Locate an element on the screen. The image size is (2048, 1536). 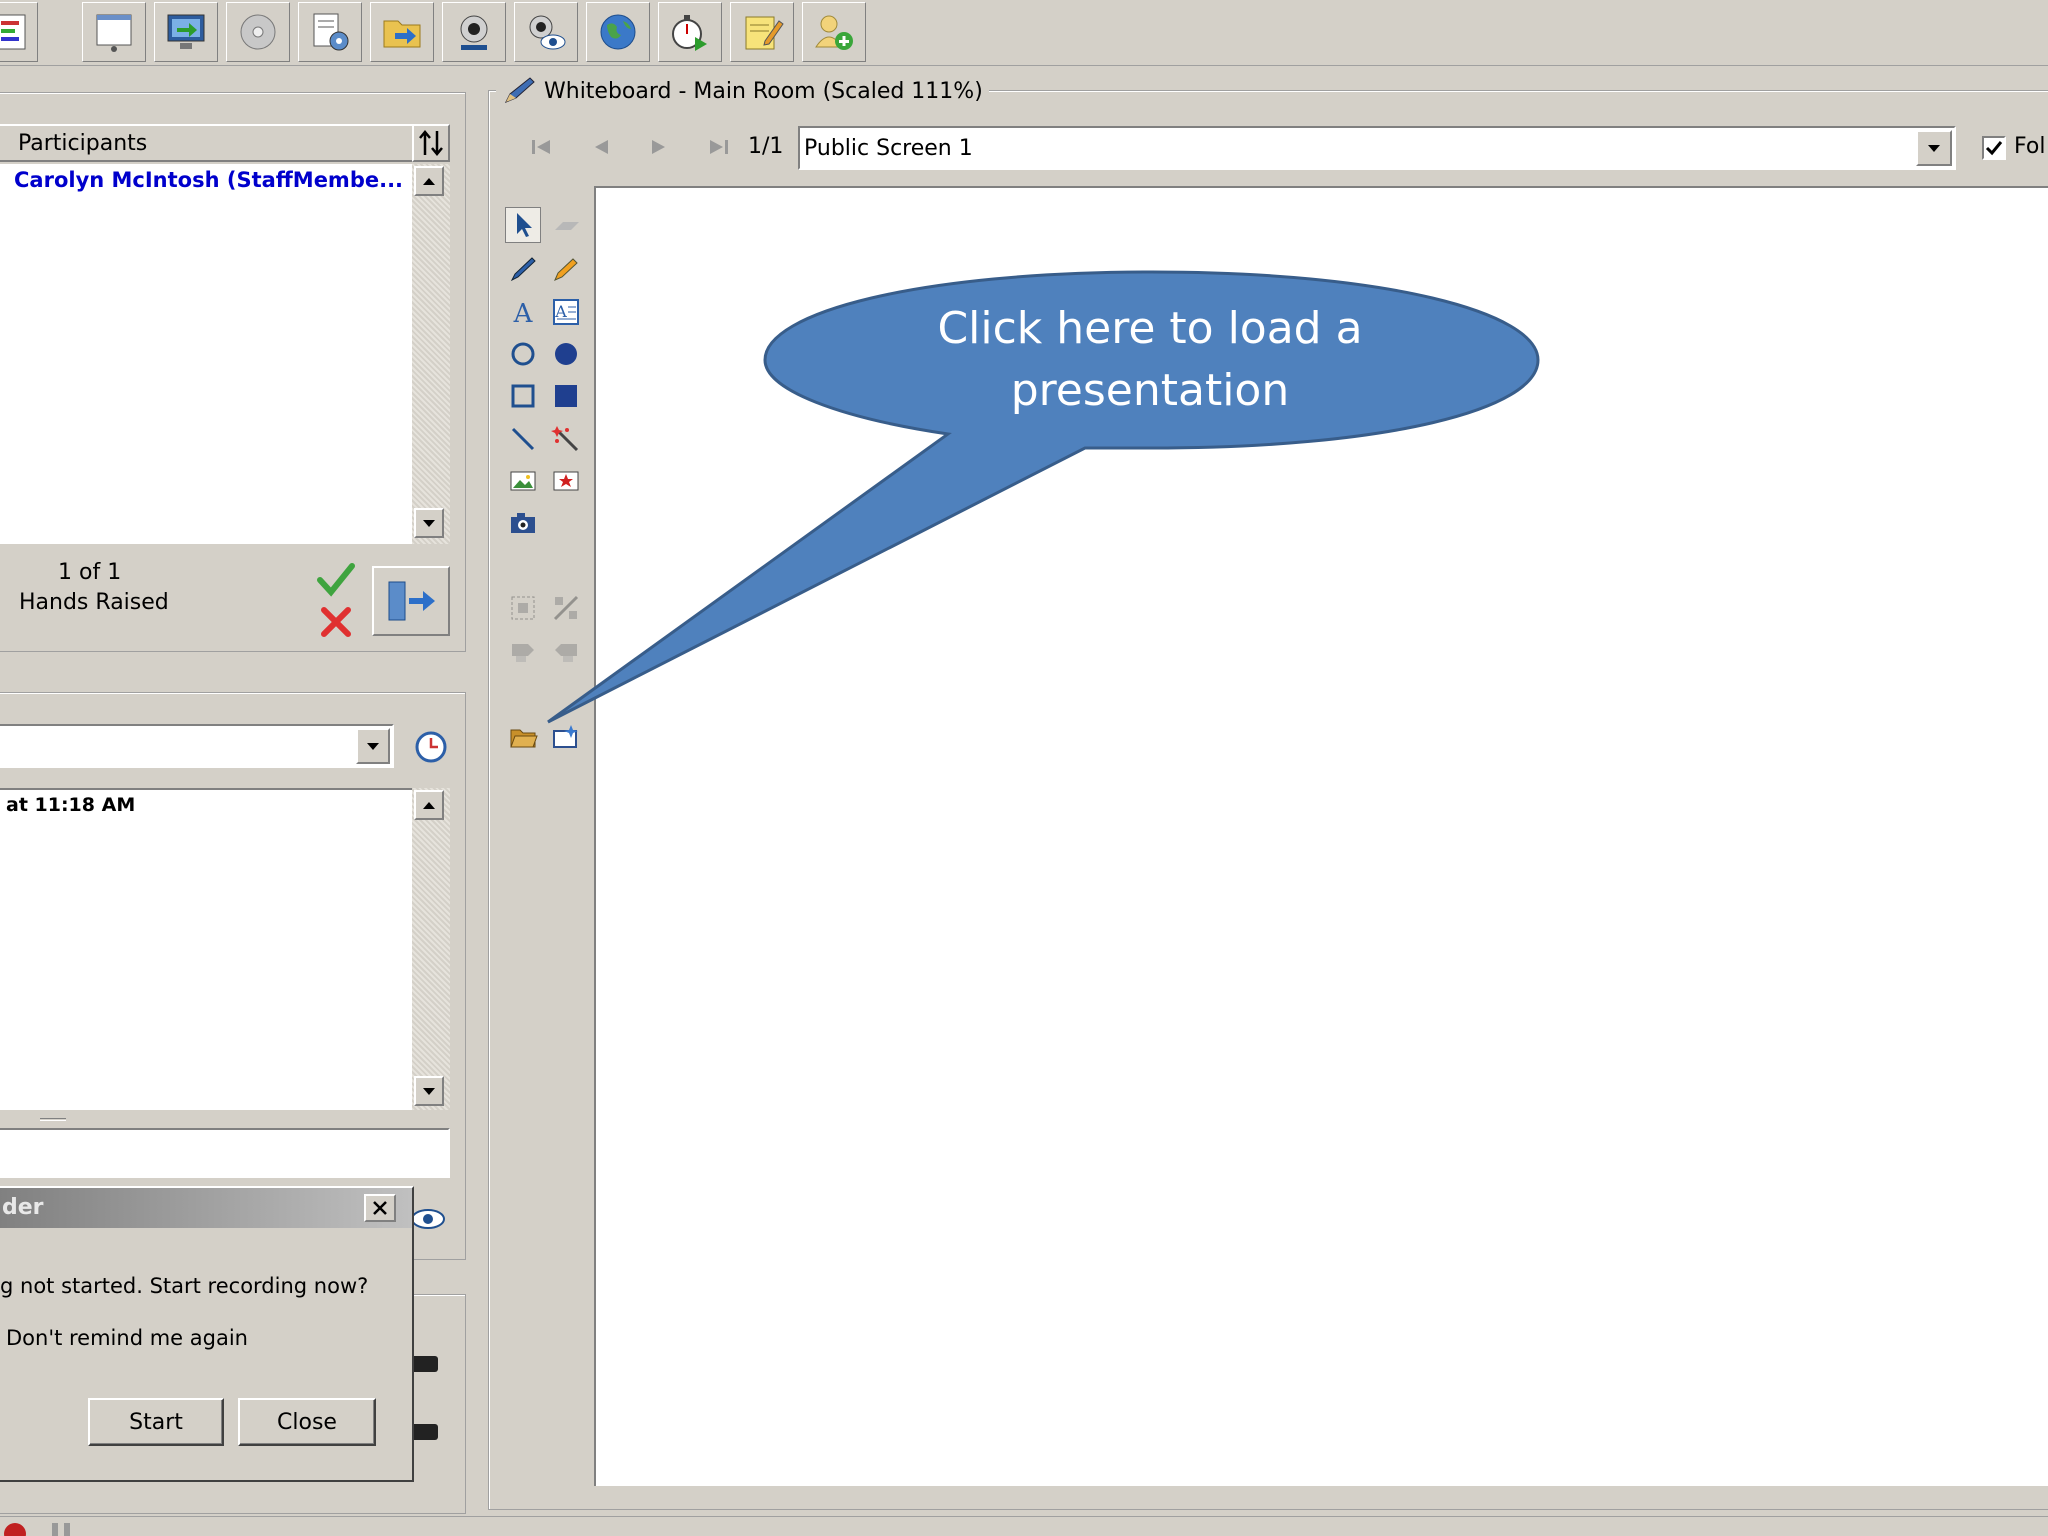
record-icon is located at coordinates (15, 1529).